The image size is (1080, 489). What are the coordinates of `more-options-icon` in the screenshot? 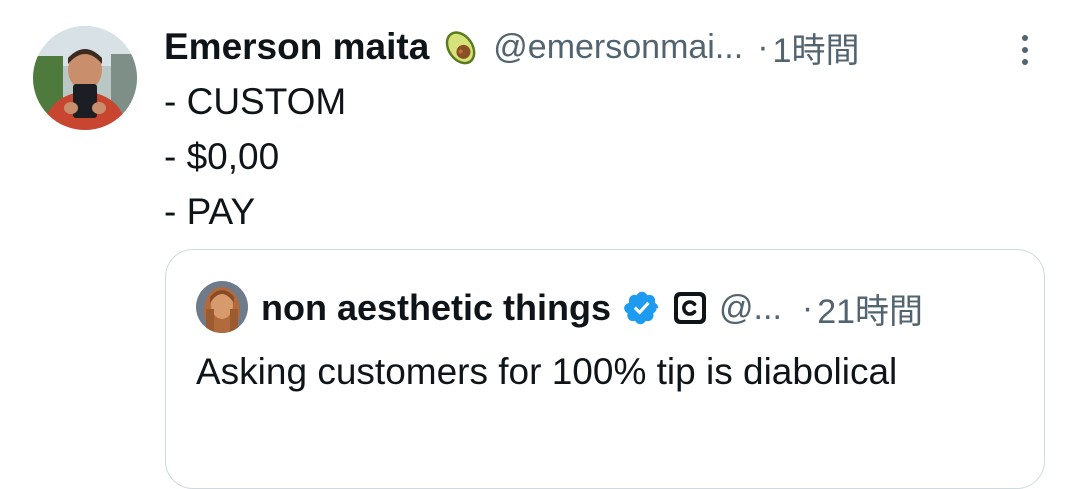 It's located at (1025, 50).